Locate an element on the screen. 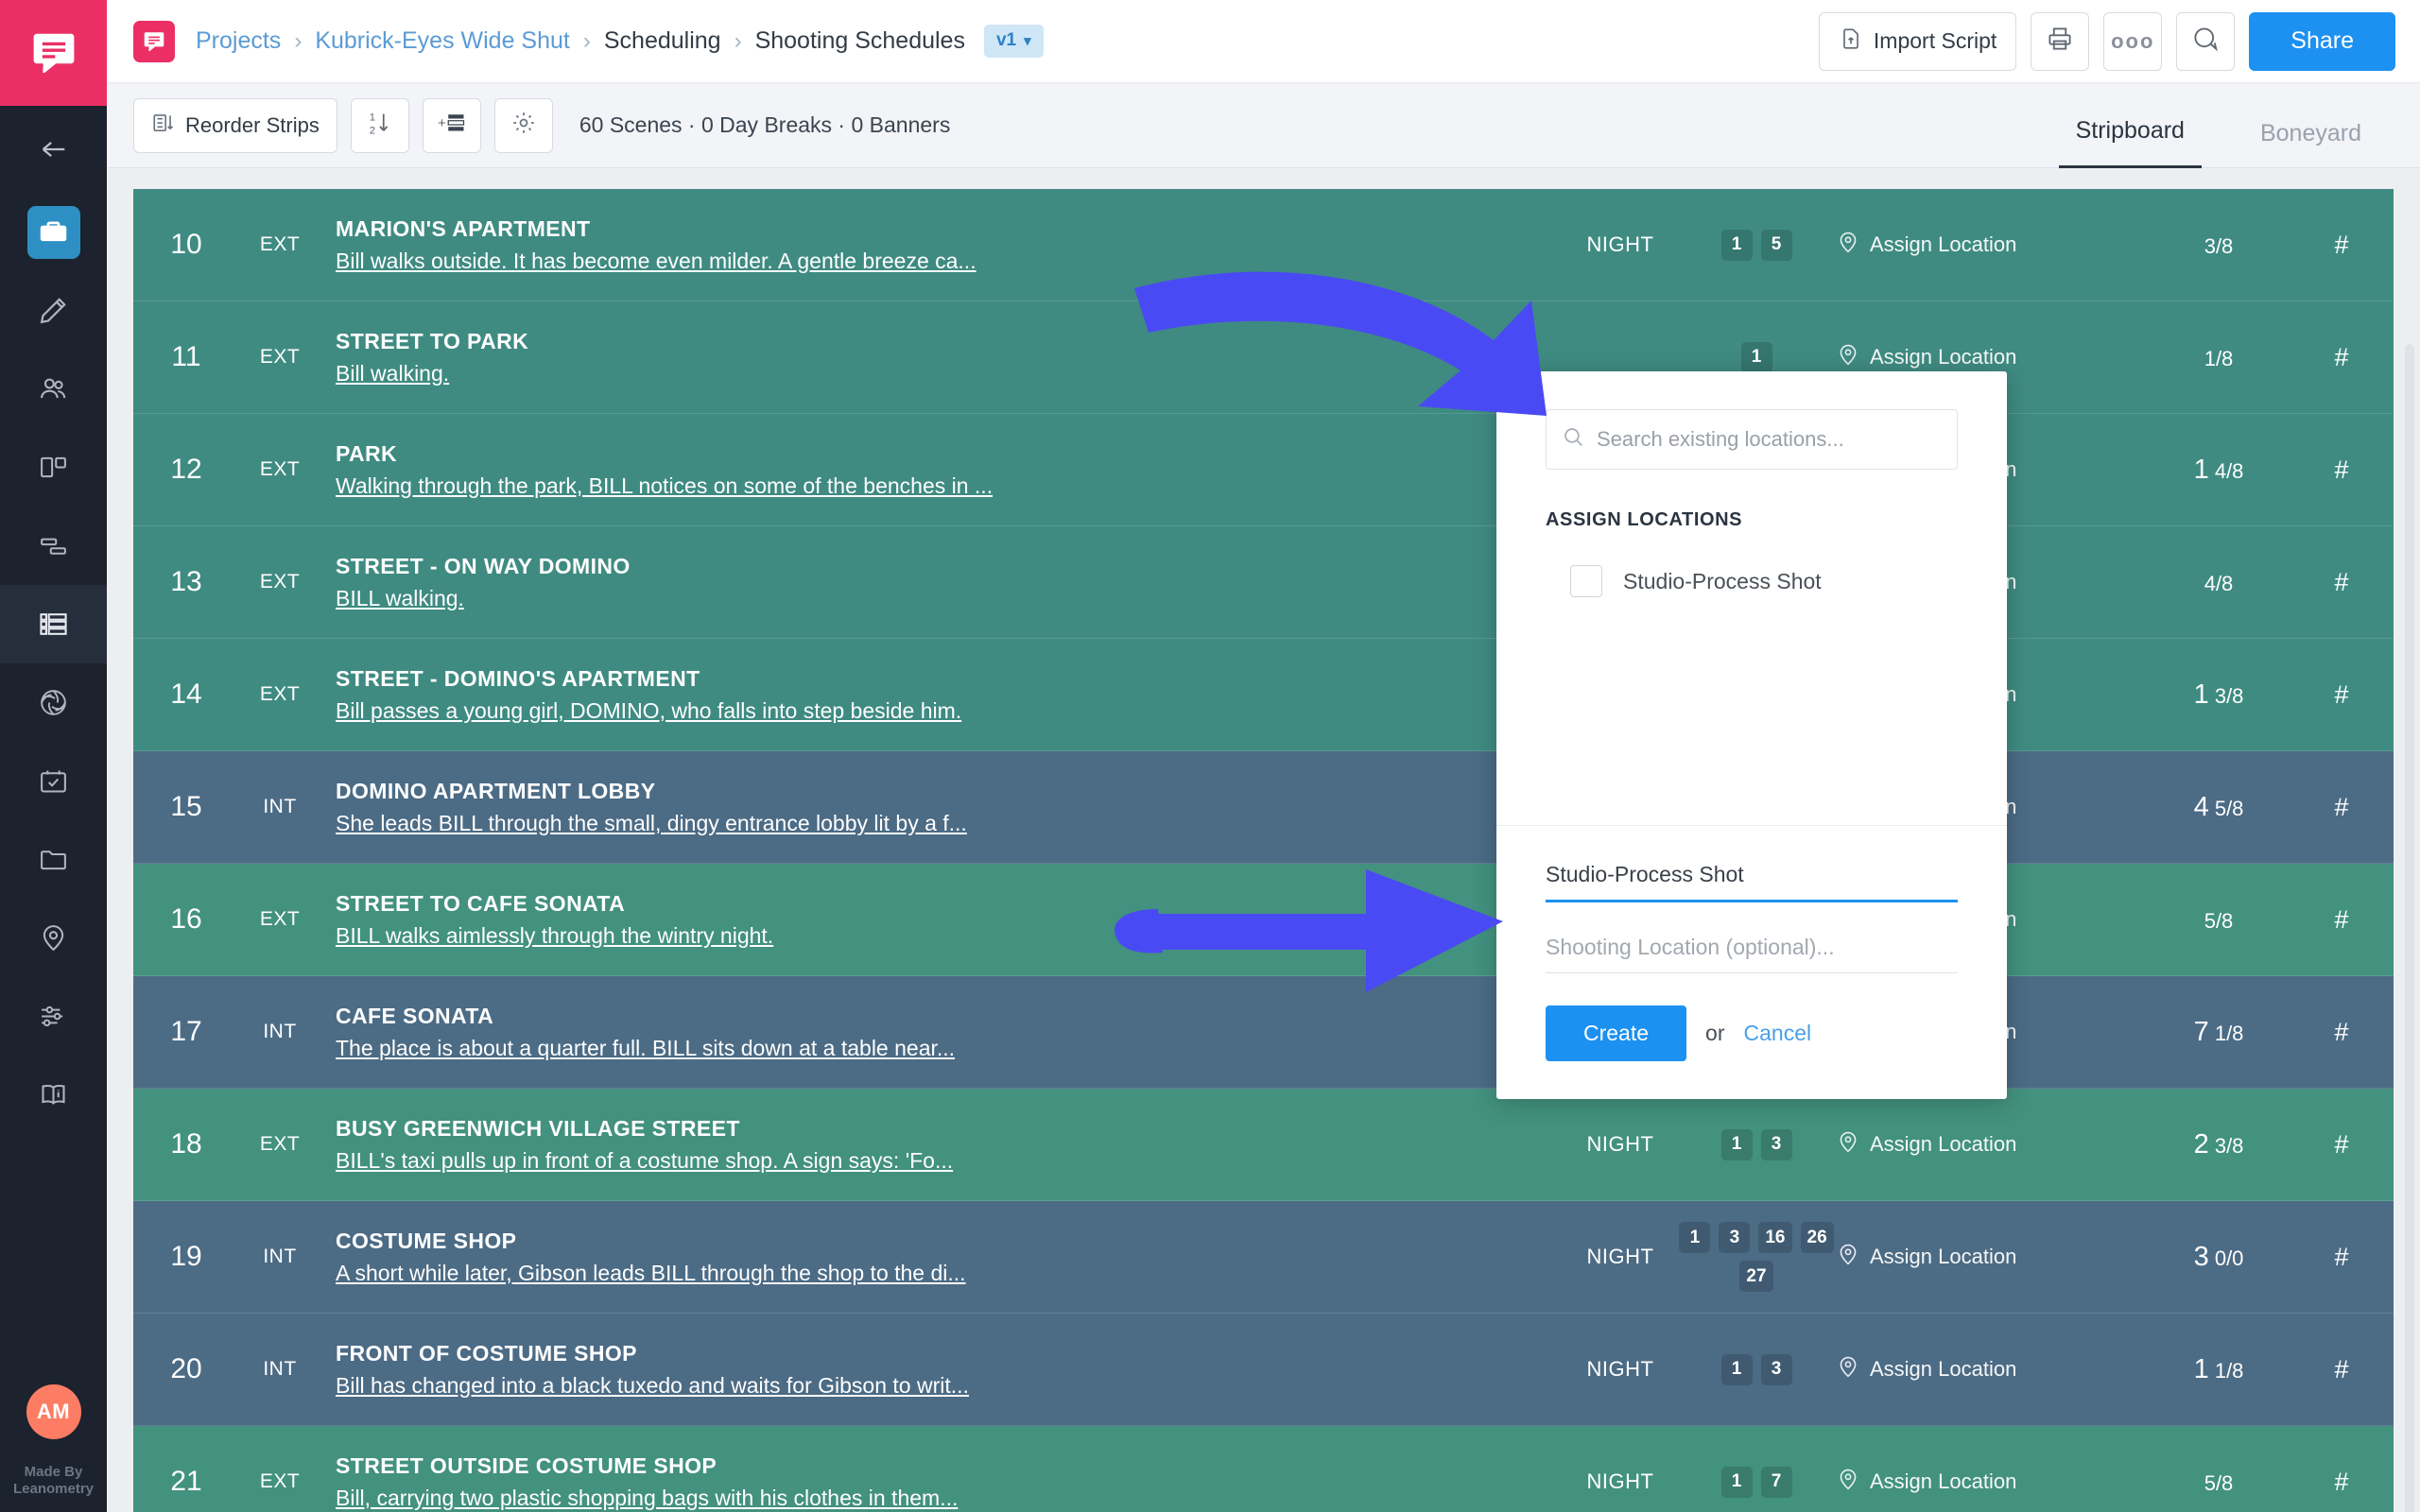 This screenshot has height=1512, width=2420. settings-button is located at coordinates (523, 125).